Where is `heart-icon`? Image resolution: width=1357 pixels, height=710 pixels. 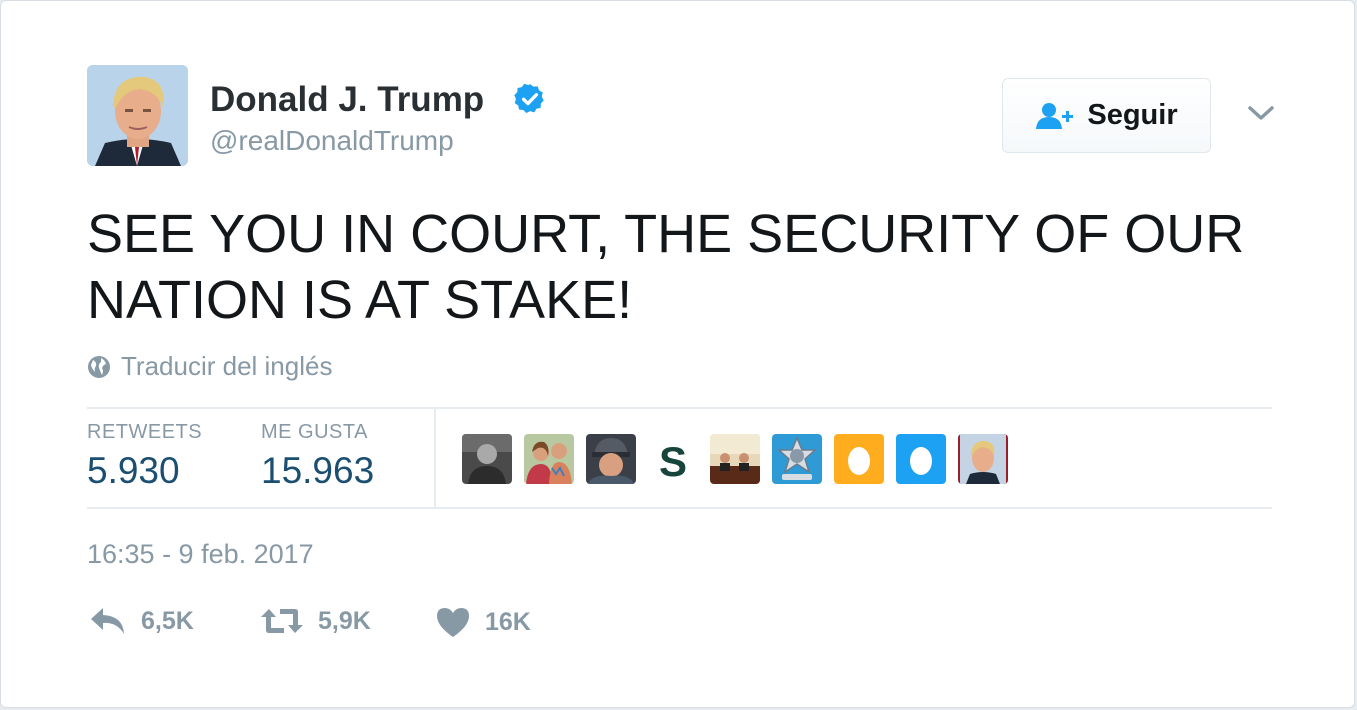
heart-icon is located at coordinates (453, 622).